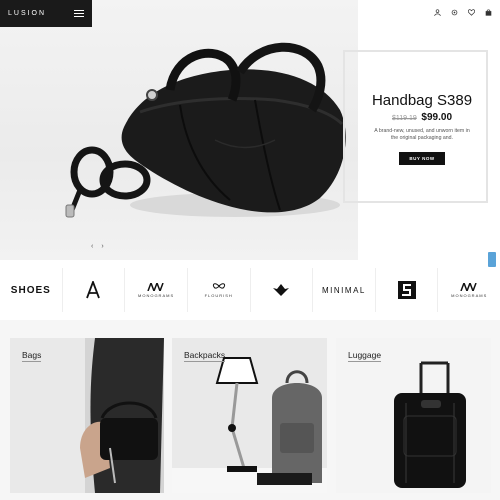 The height and width of the screenshot is (500, 500). What do you see at coordinates (219, 290) in the screenshot?
I see `brand-logo-flourish: FLOURISH` at bounding box center [219, 290].